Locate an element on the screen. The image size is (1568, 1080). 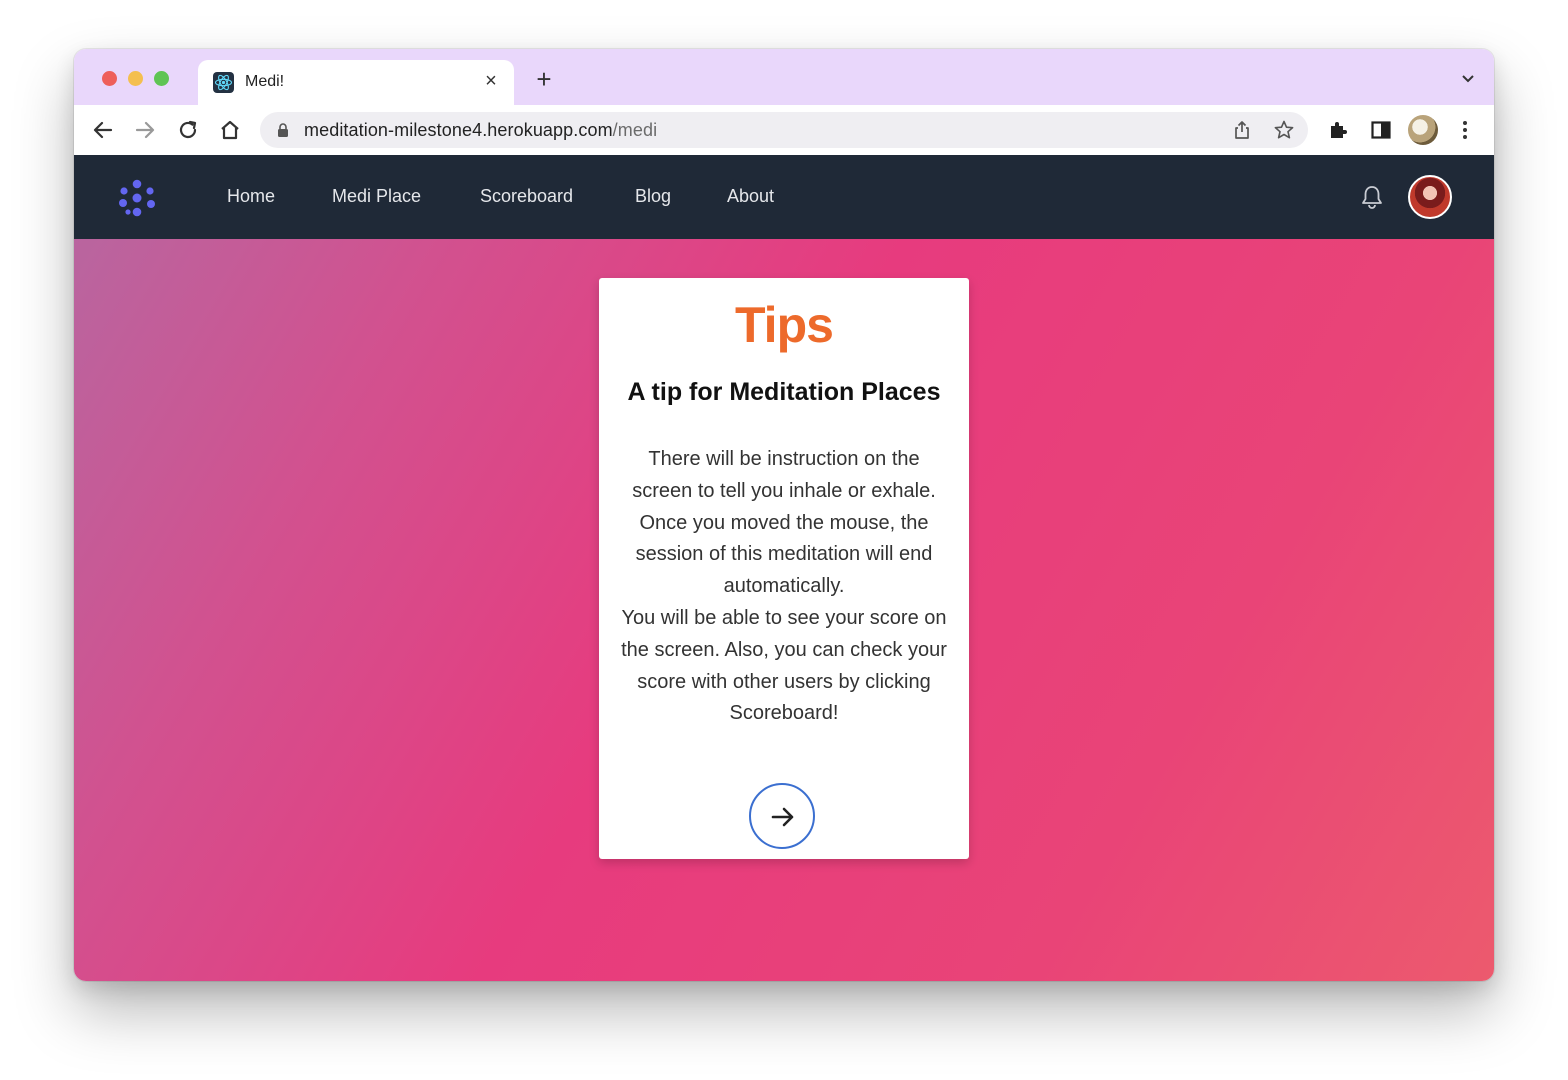
tab-strip: Medi! × + is located at coordinates (784, 77).